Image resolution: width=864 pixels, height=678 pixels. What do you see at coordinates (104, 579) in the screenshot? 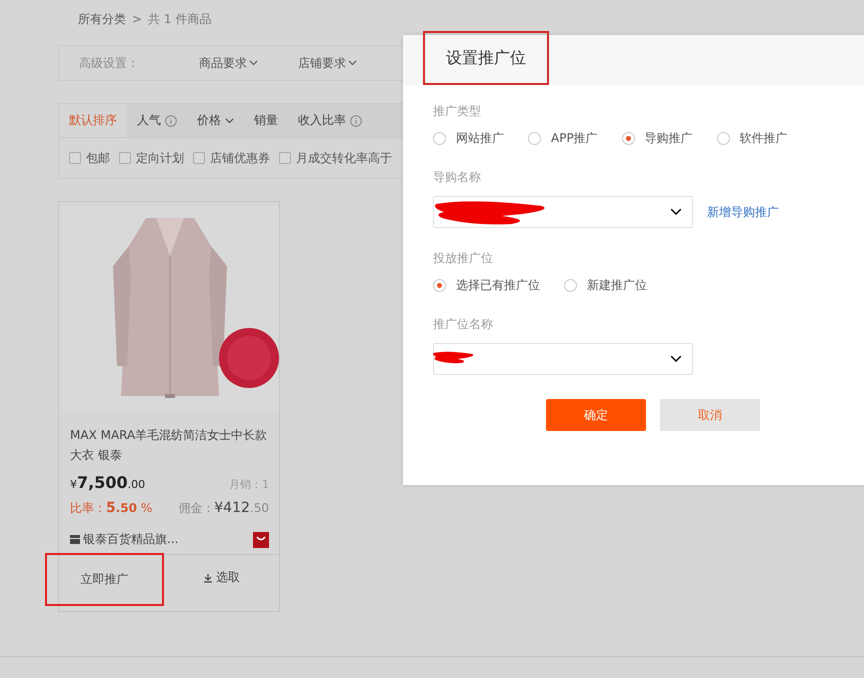
I see `promote-button: 立即推广` at bounding box center [104, 579].